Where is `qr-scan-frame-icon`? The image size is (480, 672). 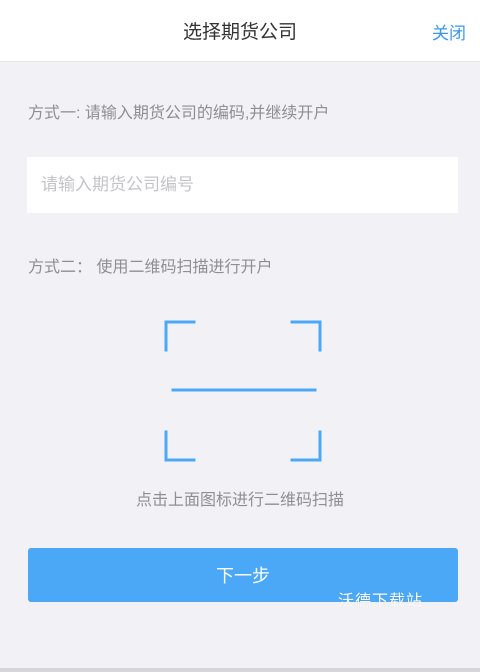 qr-scan-frame-icon is located at coordinates (243, 391).